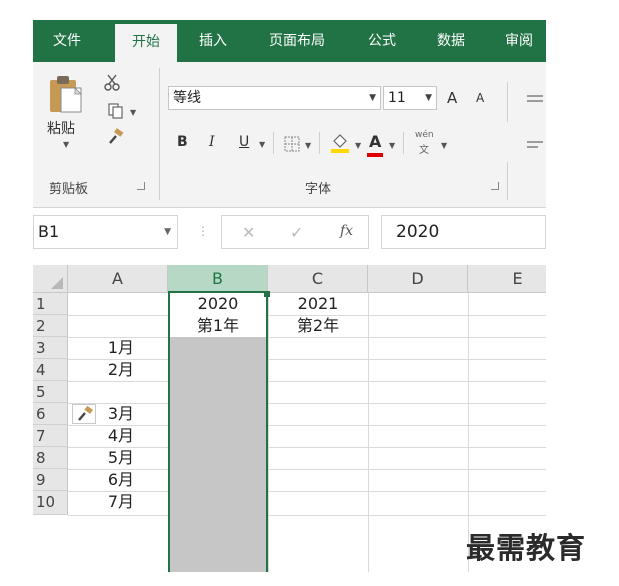 This screenshot has height=586, width=619. What do you see at coordinates (452, 98) in the screenshot?
I see `grow-font-button: A` at bounding box center [452, 98].